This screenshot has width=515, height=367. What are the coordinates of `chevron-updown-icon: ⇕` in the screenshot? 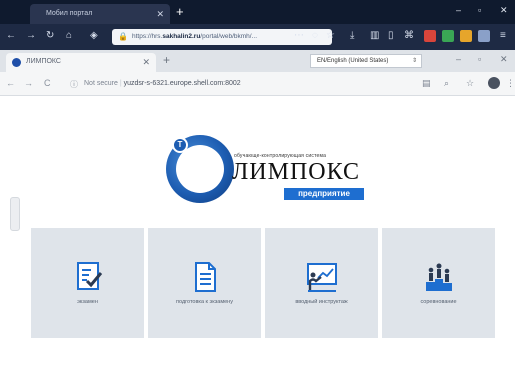 It's located at (414, 61).